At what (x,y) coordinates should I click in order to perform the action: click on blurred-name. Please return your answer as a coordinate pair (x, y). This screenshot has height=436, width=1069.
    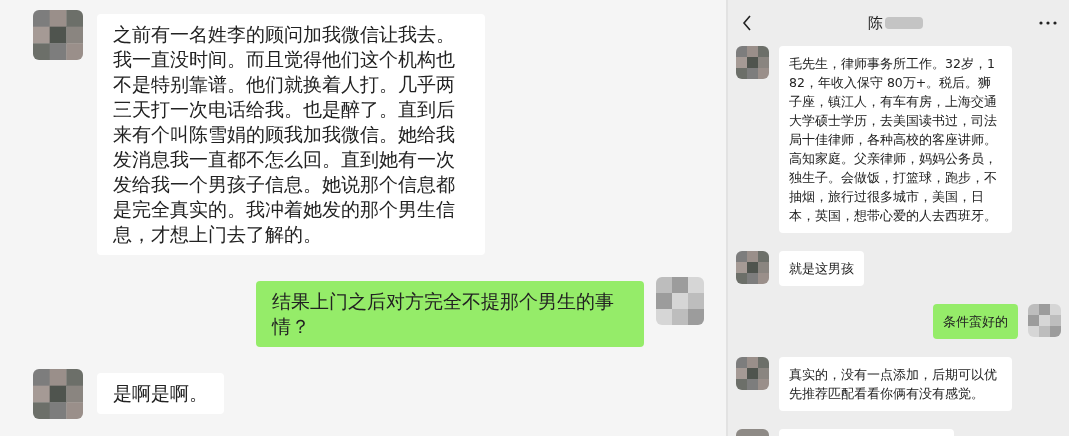
    Looking at the image, I should click on (904, 23).